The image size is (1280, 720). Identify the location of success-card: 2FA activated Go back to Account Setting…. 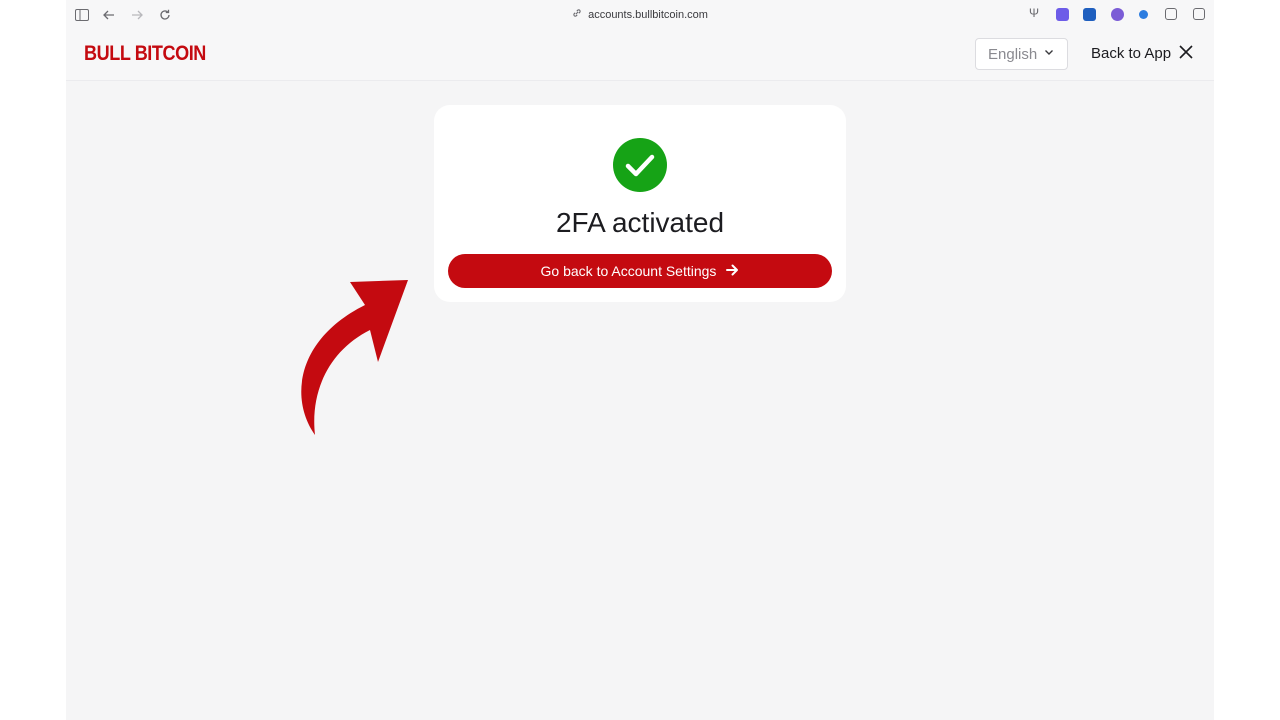
(640, 203).